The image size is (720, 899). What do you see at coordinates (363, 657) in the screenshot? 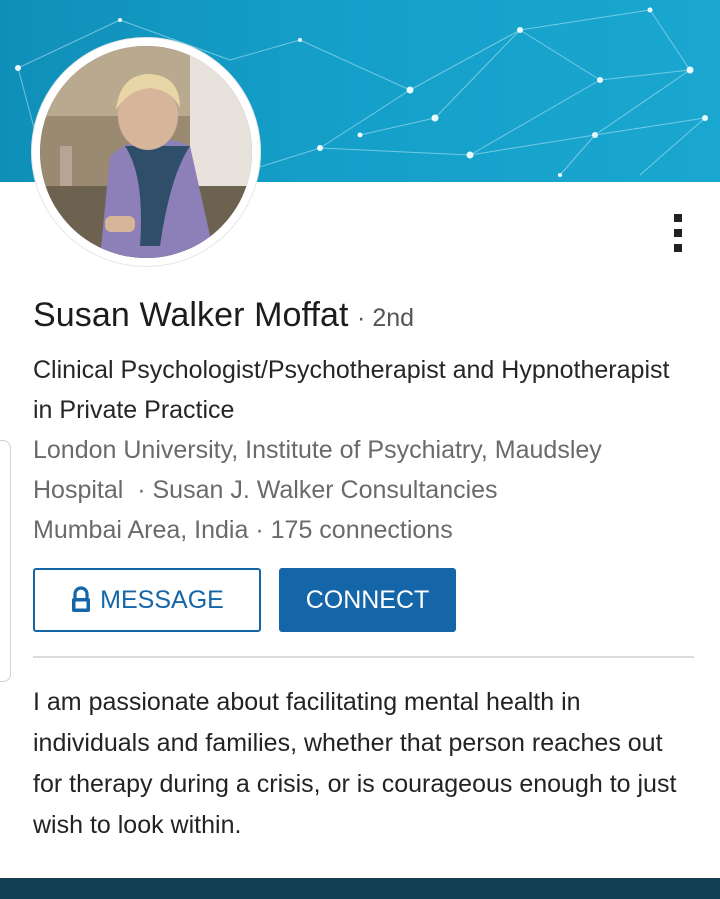
I see `section-divider` at bounding box center [363, 657].